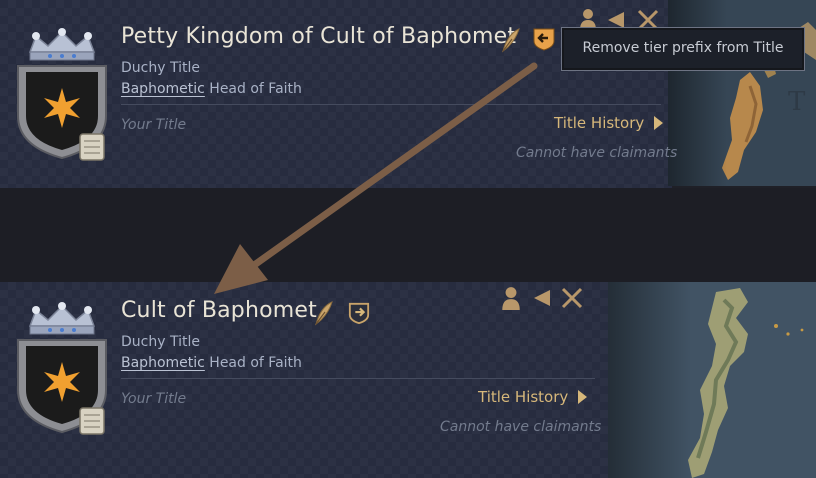  I want to click on title-history-label: Title History, so click(523, 397).